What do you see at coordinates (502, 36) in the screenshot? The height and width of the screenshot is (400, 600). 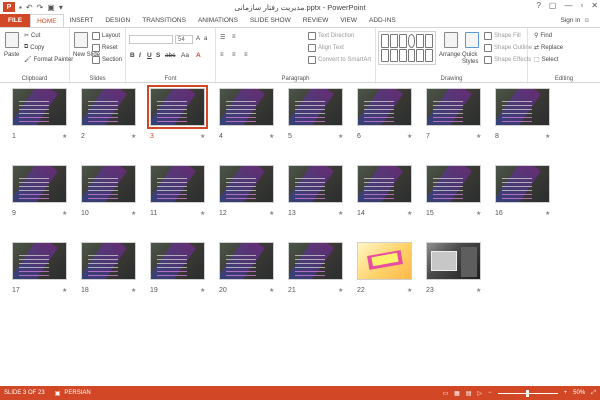 I see `shape-fill-button: Shape Fill` at bounding box center [502, 36].